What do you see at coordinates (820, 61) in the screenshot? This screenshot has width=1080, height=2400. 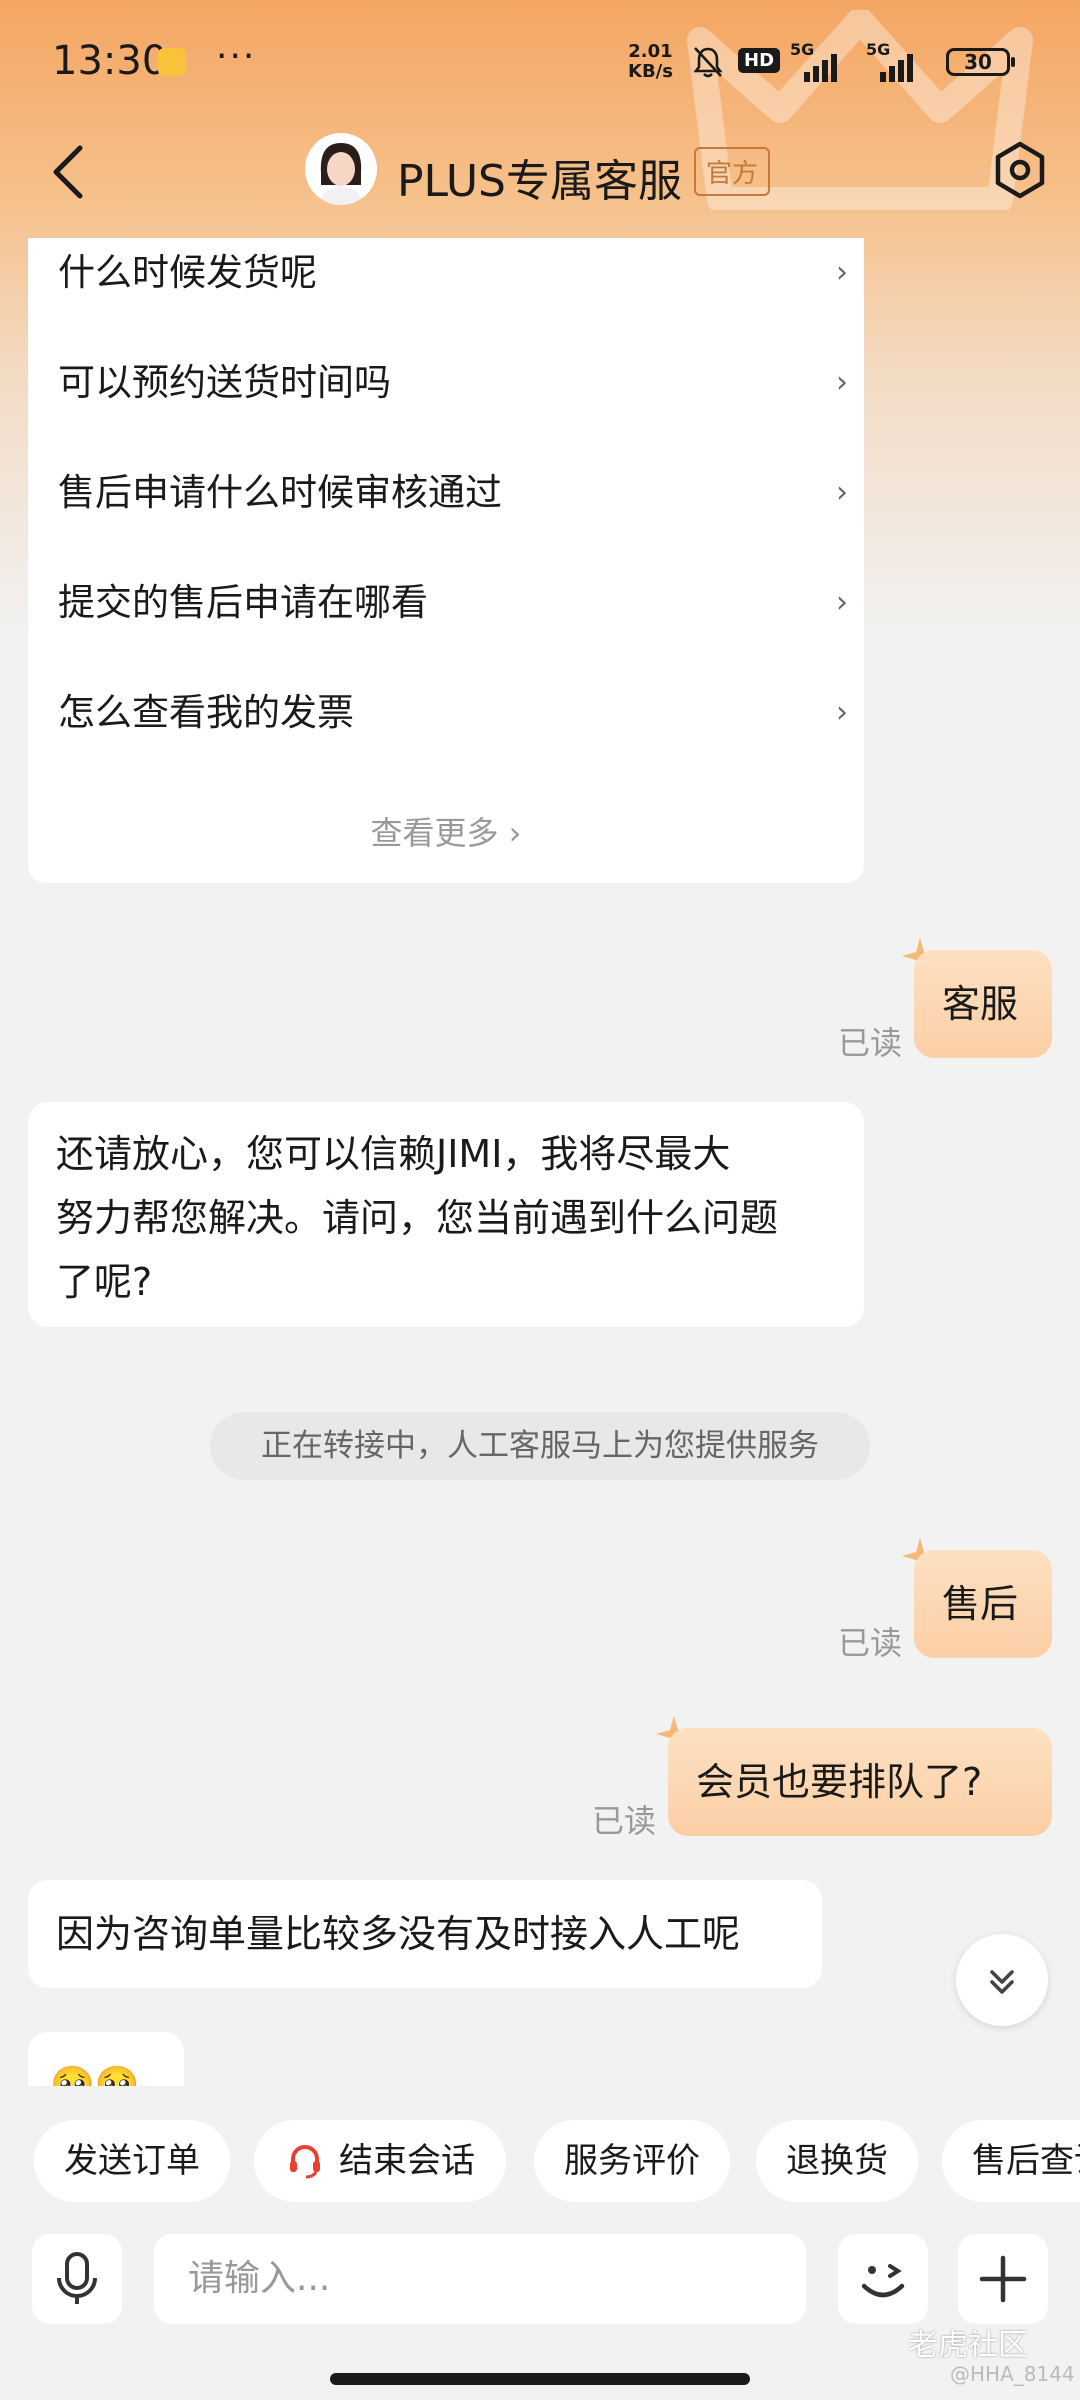 I see `signal-strength-icon: 5G` at bounding box center [820, 61].